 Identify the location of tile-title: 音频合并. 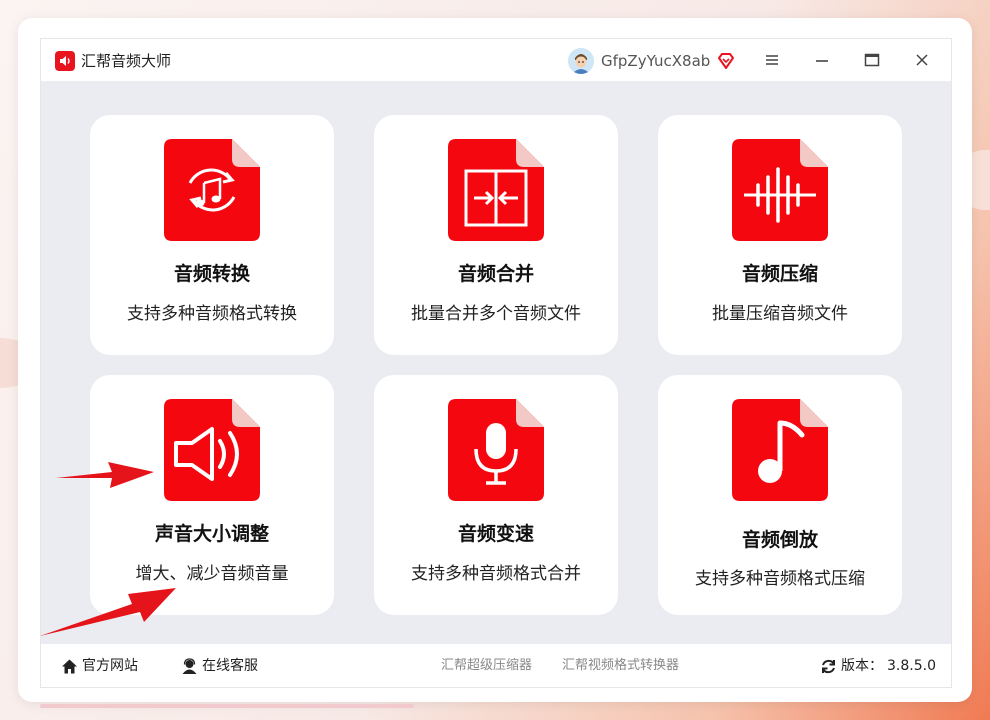
(495, 274).